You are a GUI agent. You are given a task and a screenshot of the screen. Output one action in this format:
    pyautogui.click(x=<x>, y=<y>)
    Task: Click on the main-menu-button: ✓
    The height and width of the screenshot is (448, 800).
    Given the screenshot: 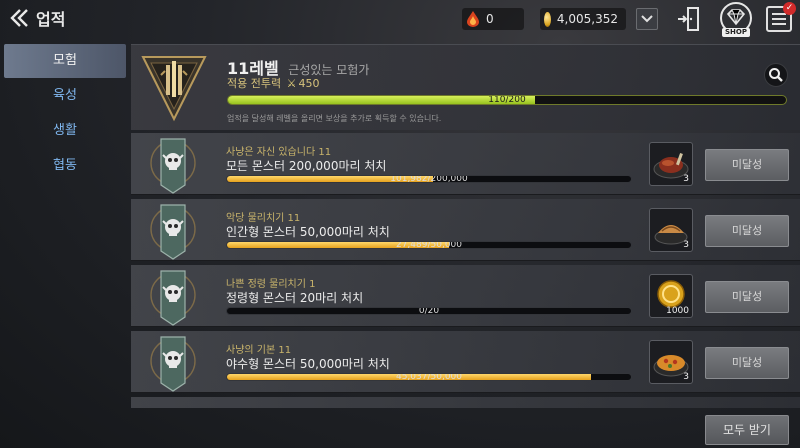 What is the action you would take?
    pyautogui.click(x=781, y=17)
    